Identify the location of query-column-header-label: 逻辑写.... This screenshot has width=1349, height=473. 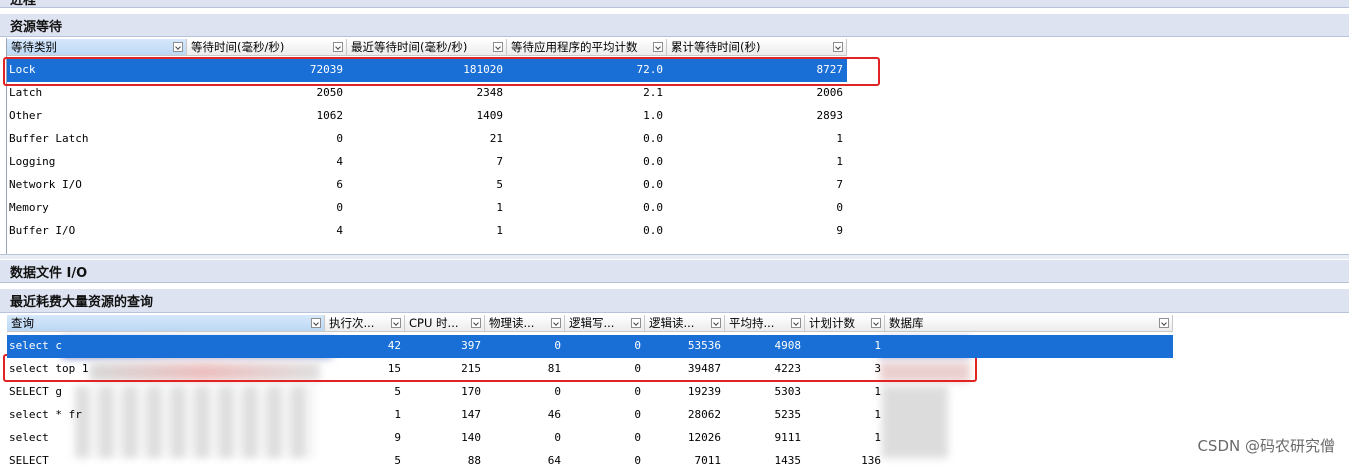
(592, 323).